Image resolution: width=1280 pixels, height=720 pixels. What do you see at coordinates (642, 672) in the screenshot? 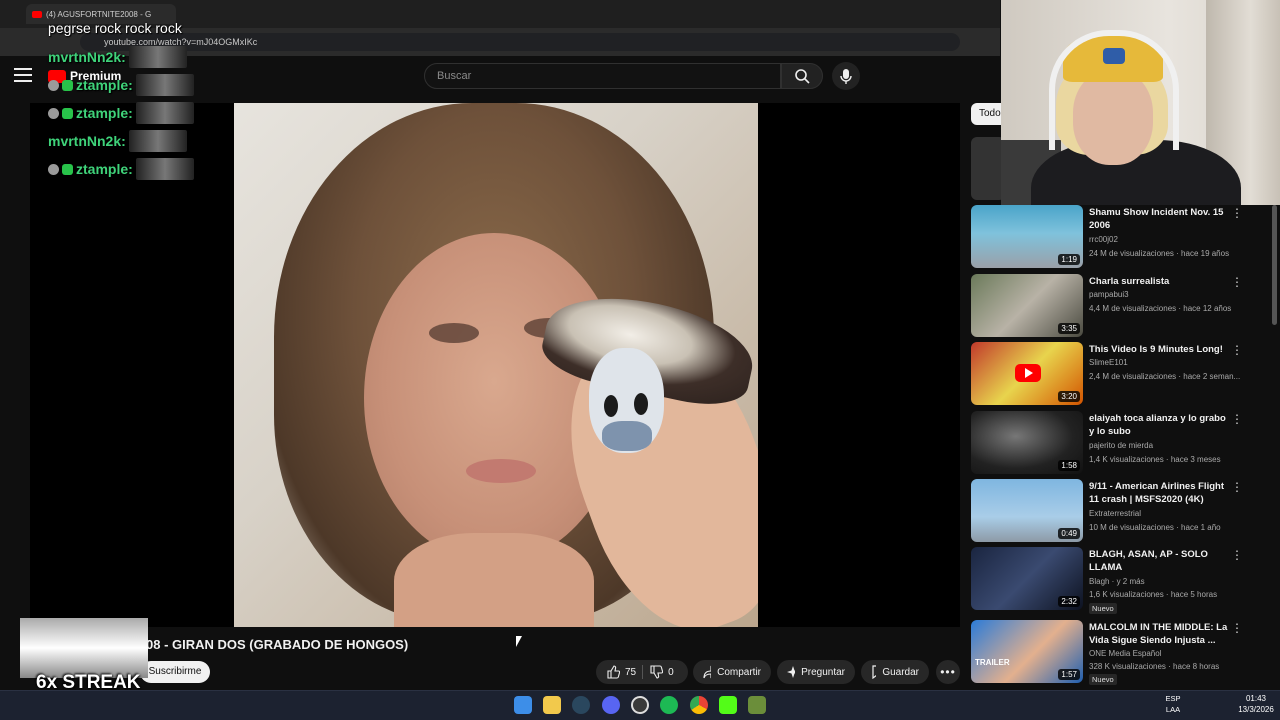
I see `like-dislike-group: 75 0` at bounding box center [642, 672].